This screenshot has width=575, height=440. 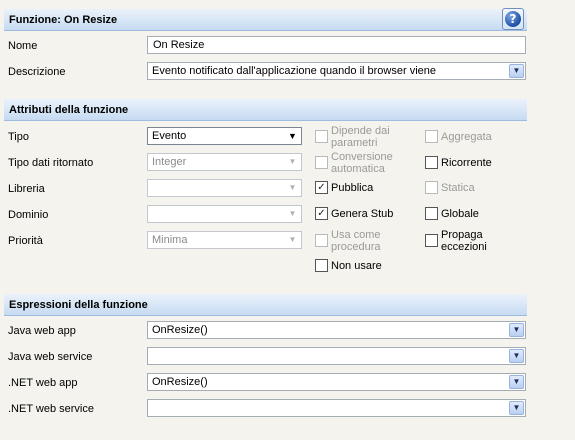 What do you see at coordinates (180, 330) in the screenshot?
I see `java-web-app-value: OnResize()` at bounding box center [180, 330].